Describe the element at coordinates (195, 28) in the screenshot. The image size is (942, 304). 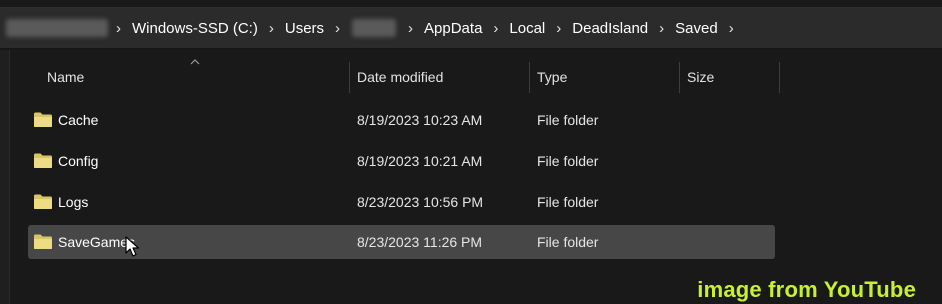
I see `breadcrumb-item-drive: Windows-SSD (C:)` at that location.